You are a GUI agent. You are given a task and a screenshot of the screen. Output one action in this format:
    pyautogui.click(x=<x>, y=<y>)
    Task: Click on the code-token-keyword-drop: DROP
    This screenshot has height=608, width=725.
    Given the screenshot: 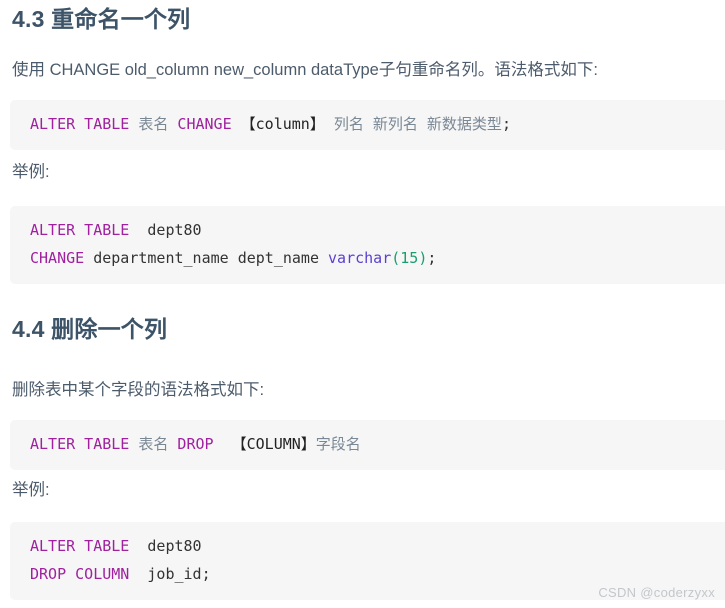 What is the action you would take?
    pyautogui.click(x=195, y=444)
    